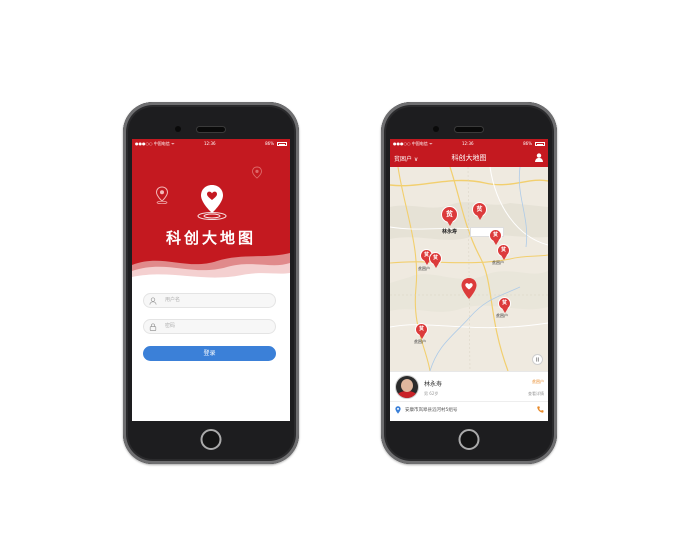 This screenshot has height=560, width=680. What do you see at coordinates (153, 327) in the screenshot?
I see `lock-icon` at bounding box center [153, 327].